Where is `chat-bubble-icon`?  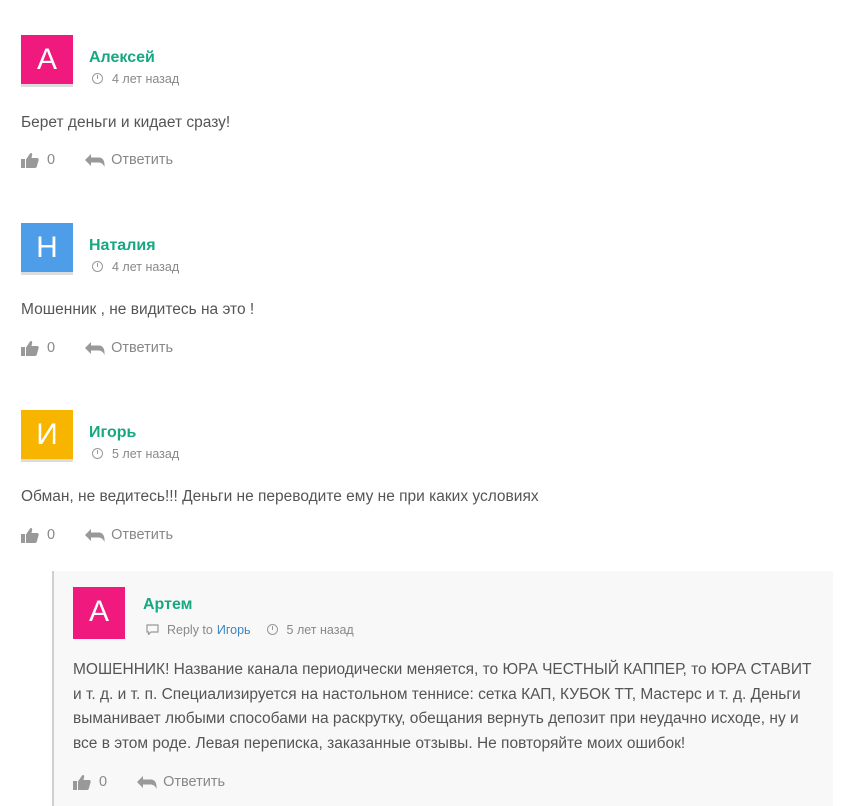
chat-bubble-icon is located at coordinates (152, 630).